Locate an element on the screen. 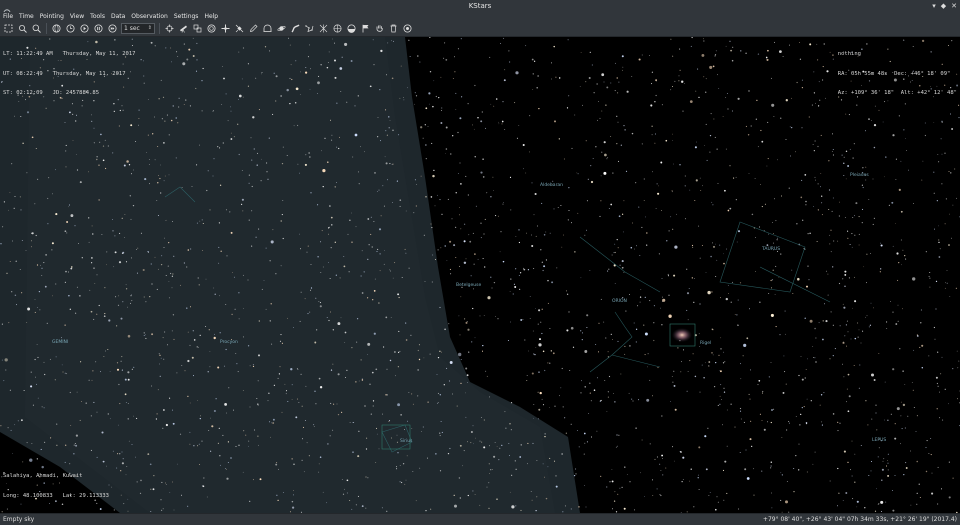 This screenshot has height=525, width=960. eye-icon is located at coordinates (407, 28).